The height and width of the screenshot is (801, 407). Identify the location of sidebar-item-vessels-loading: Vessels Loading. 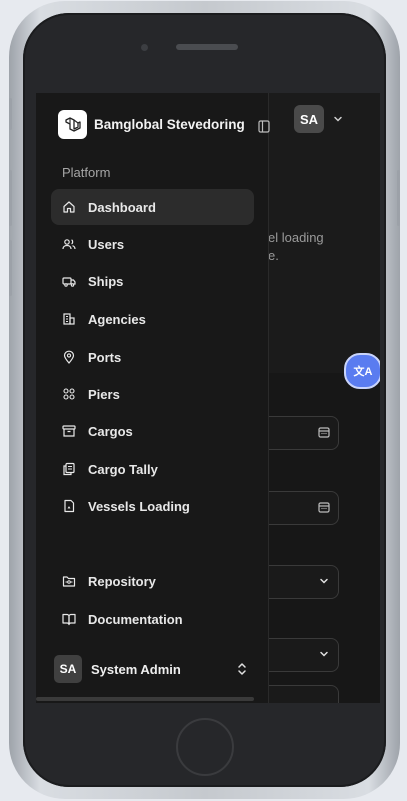
(152, 506).